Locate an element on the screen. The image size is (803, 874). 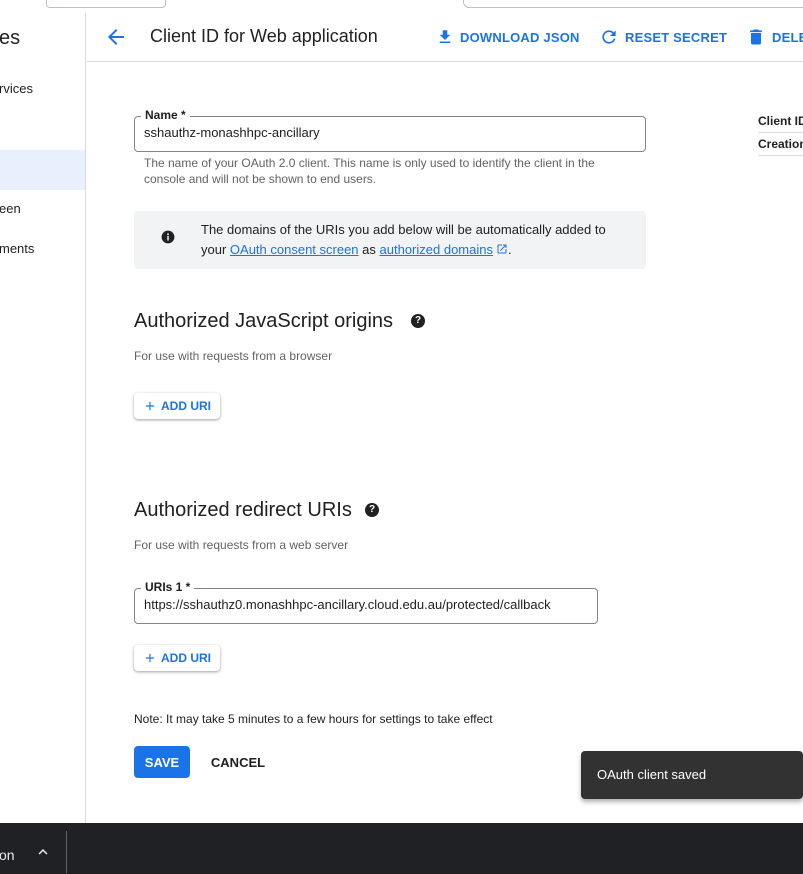
reset-secret-button: RESET SECRET is located at coordinates (663, 37).